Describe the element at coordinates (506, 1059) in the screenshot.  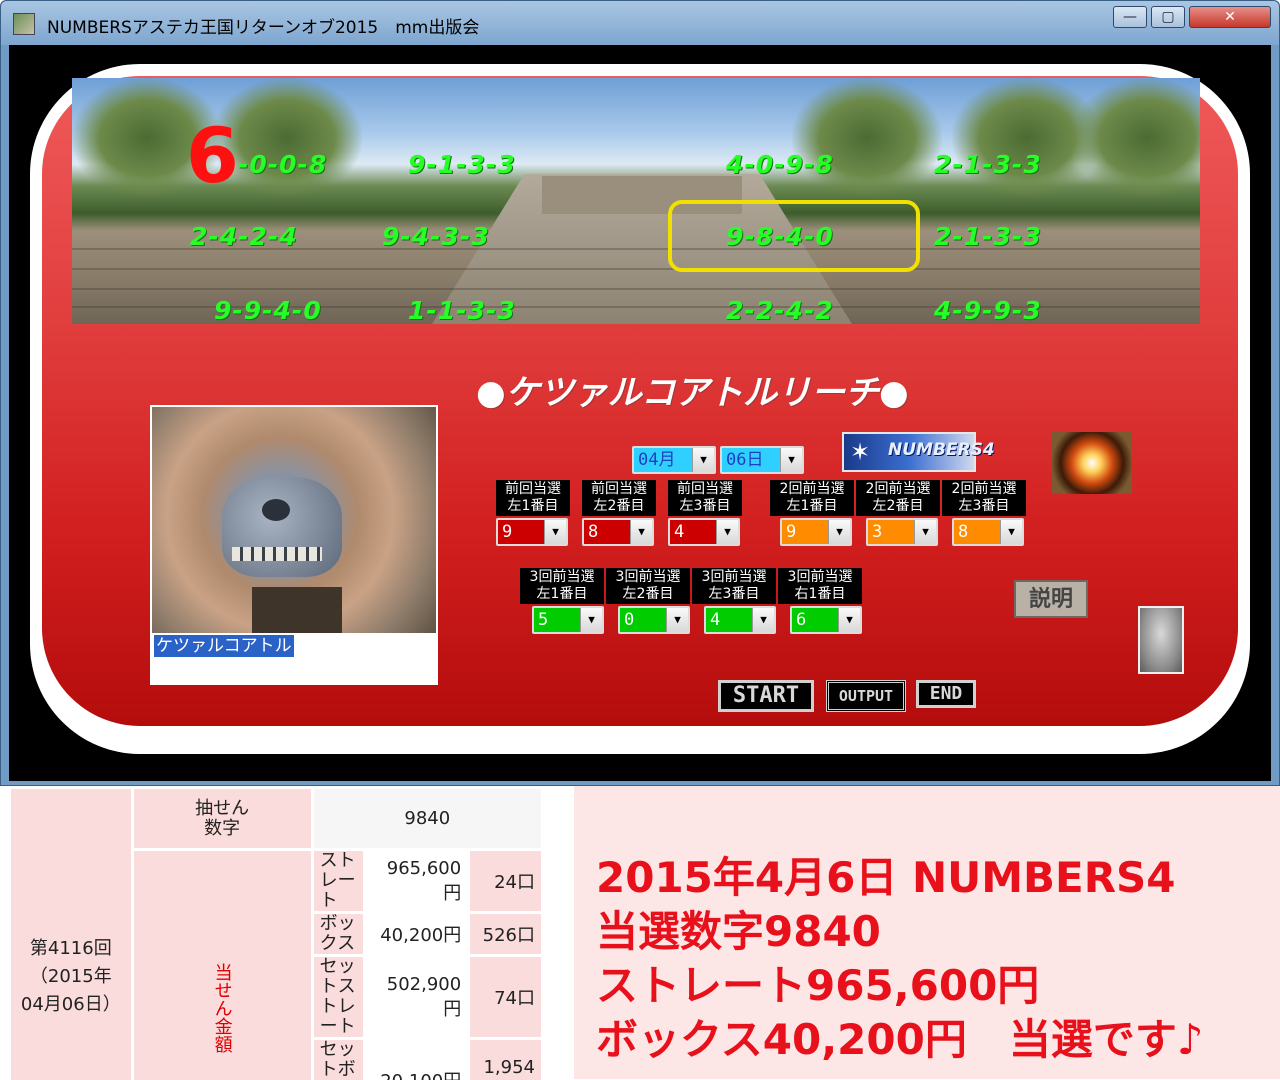
I see `winner-count: 1,954口` at that location.